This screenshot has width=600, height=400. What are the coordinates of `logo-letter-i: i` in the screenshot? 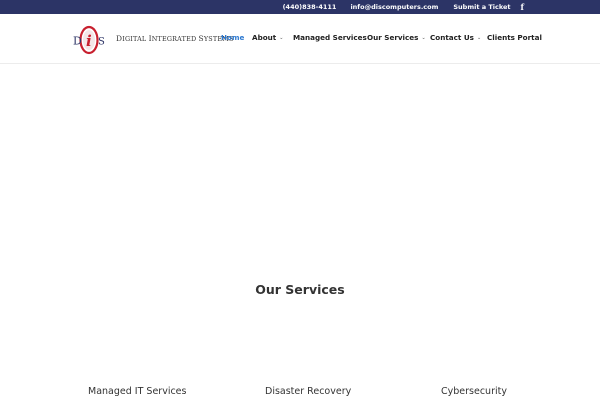 It's located at (89, 41).